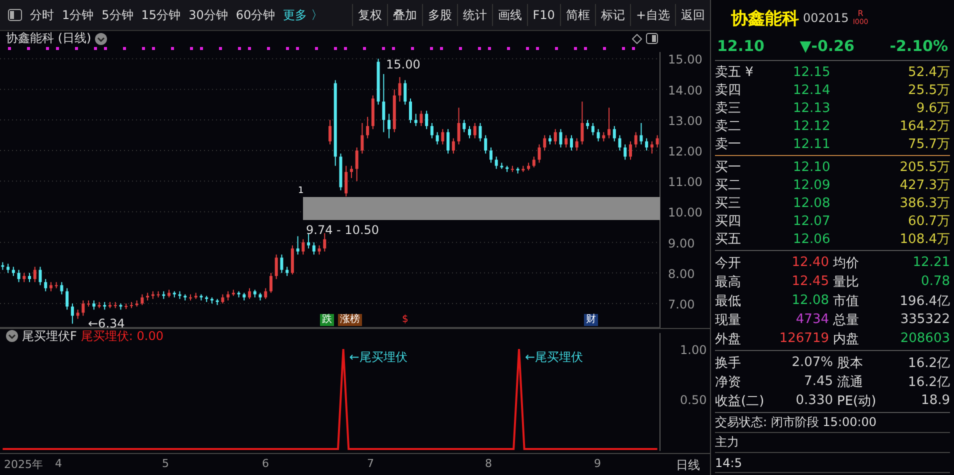 Image resolution: width=954 pixels, height=475 pixels. What do you see at coordinates (685, 182) in the screenshot?
I see `price-axis-label: 11.00` at bounding box center [685, 182].